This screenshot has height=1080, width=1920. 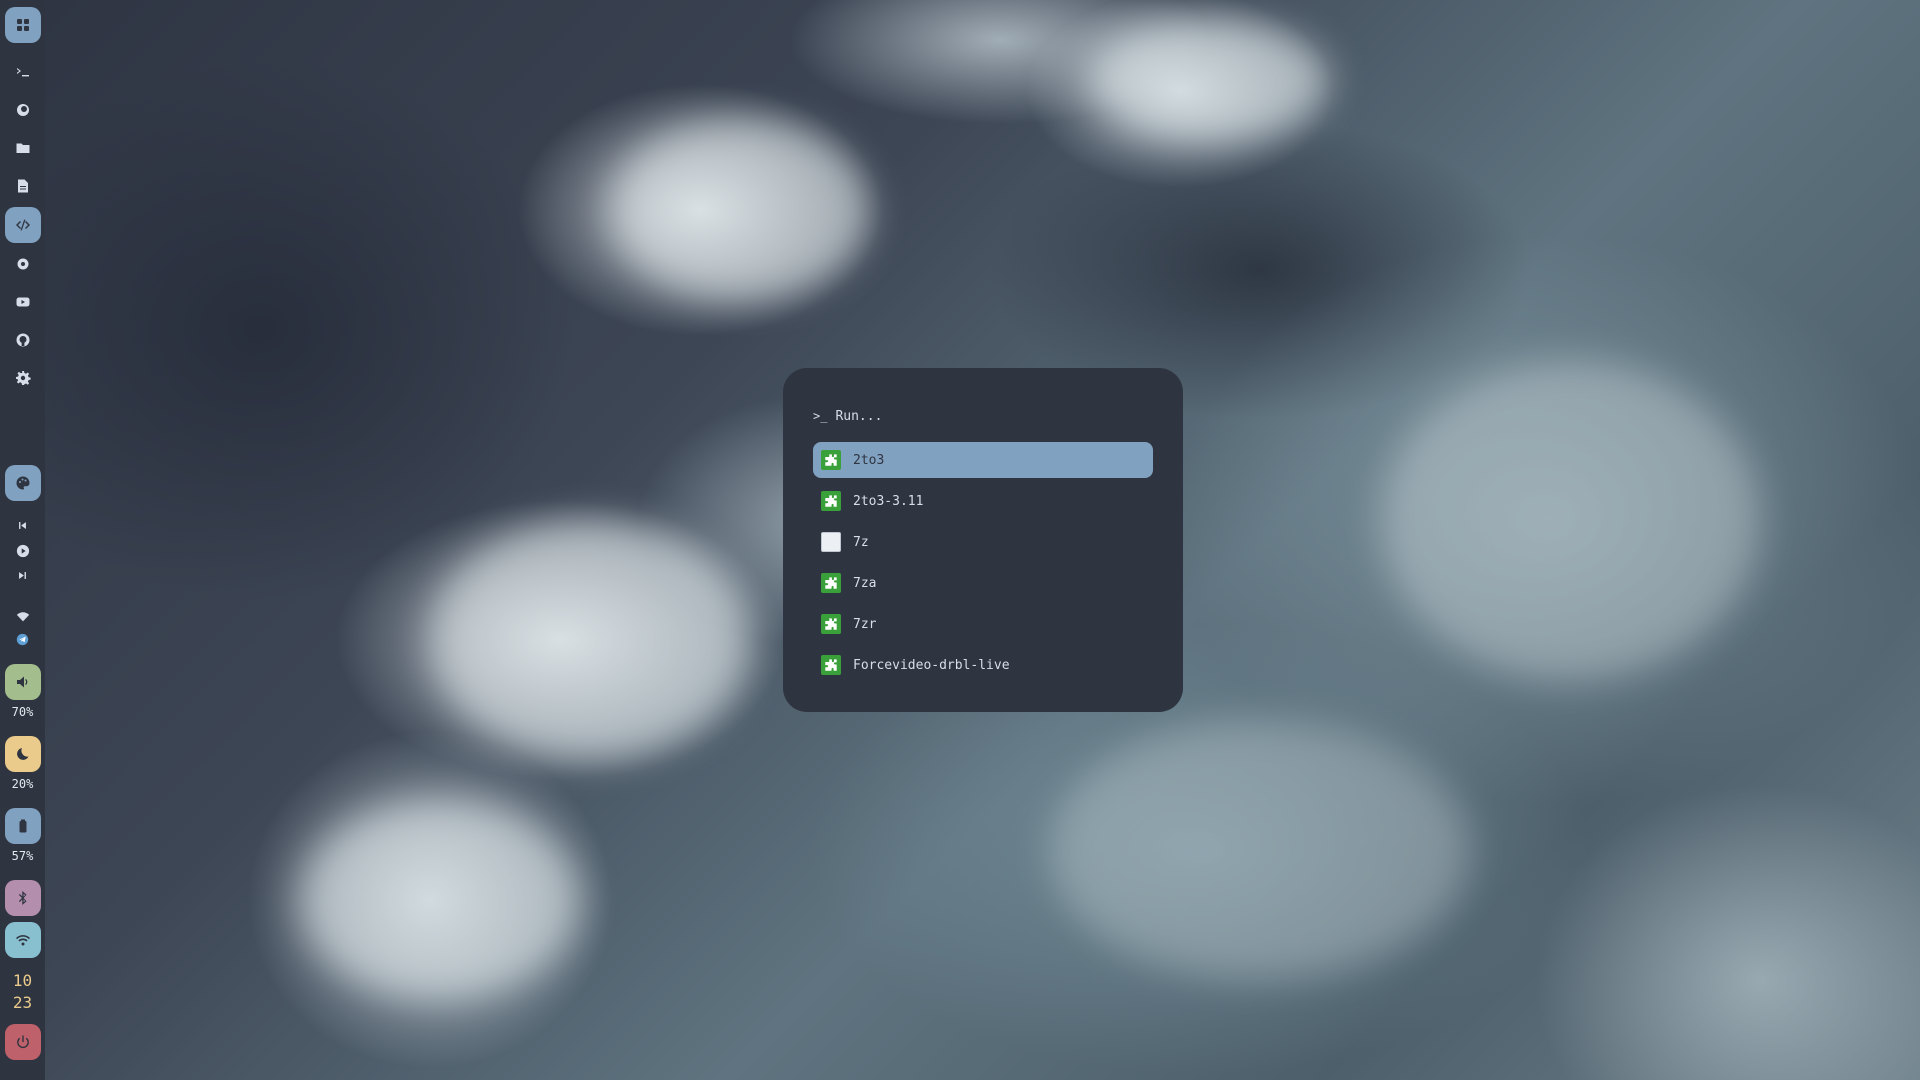 I want to click on code-editor-launcher, so click(x=22, y=225).